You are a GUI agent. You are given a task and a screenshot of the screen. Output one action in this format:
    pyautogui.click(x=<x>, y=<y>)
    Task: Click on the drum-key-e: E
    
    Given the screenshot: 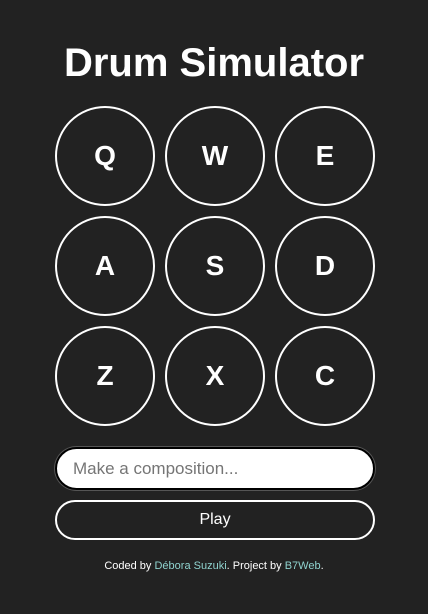 What is the action you would take?
    pyautogui.click(x=325, y=156)
    